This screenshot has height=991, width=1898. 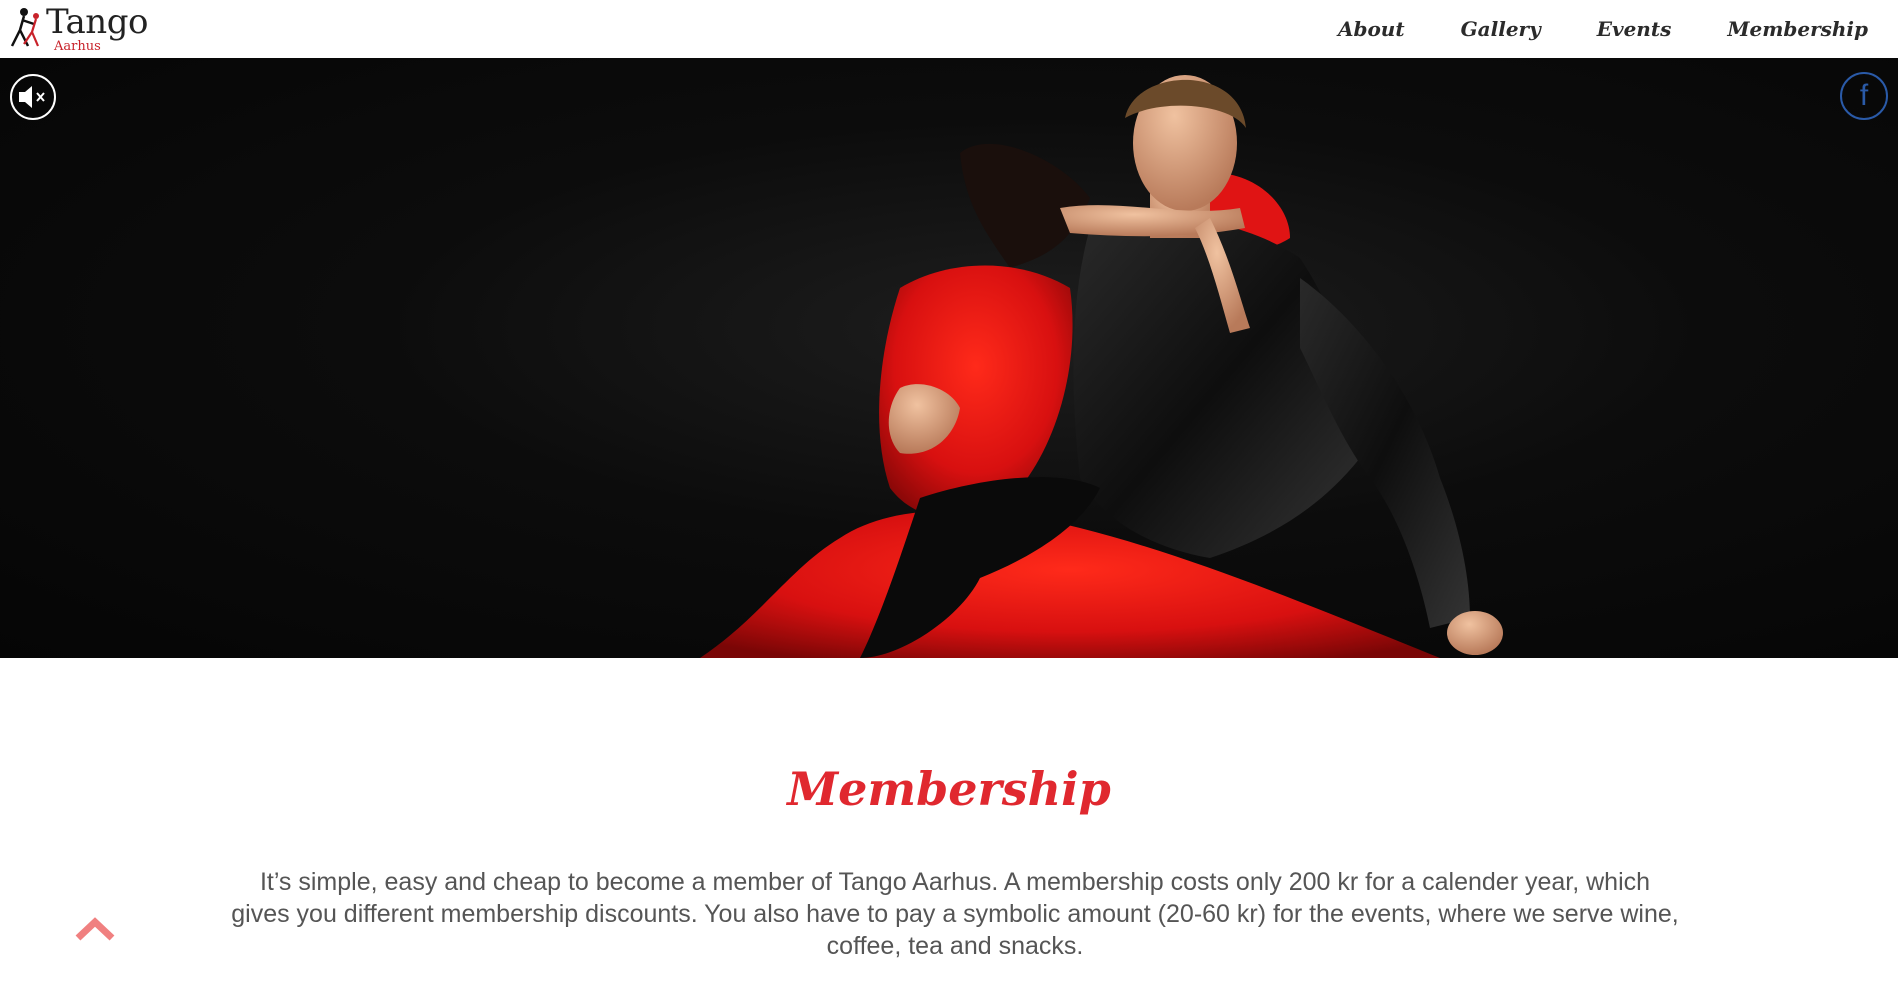 I want to click on facebook-icon: f, so click(x=1864, y=95).